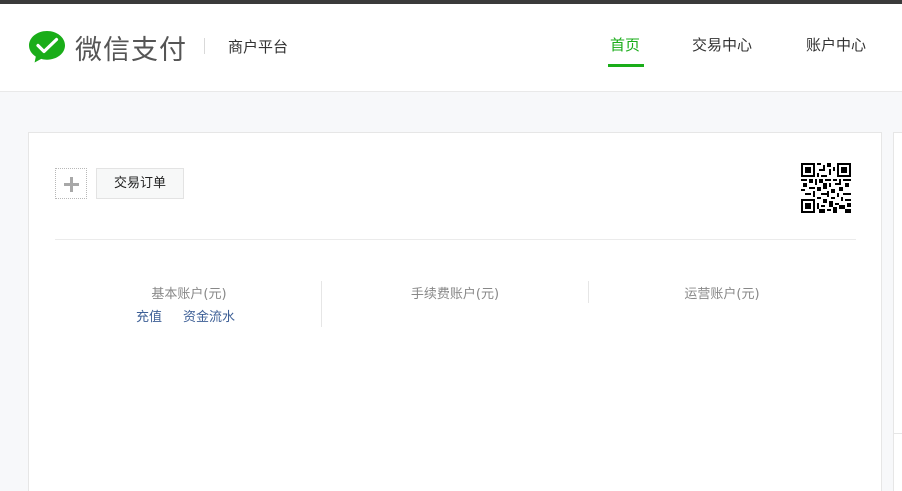 Image resolution: width=902 pixels, height=491 pixels. I want to click on header-divider, so click(204, 46).